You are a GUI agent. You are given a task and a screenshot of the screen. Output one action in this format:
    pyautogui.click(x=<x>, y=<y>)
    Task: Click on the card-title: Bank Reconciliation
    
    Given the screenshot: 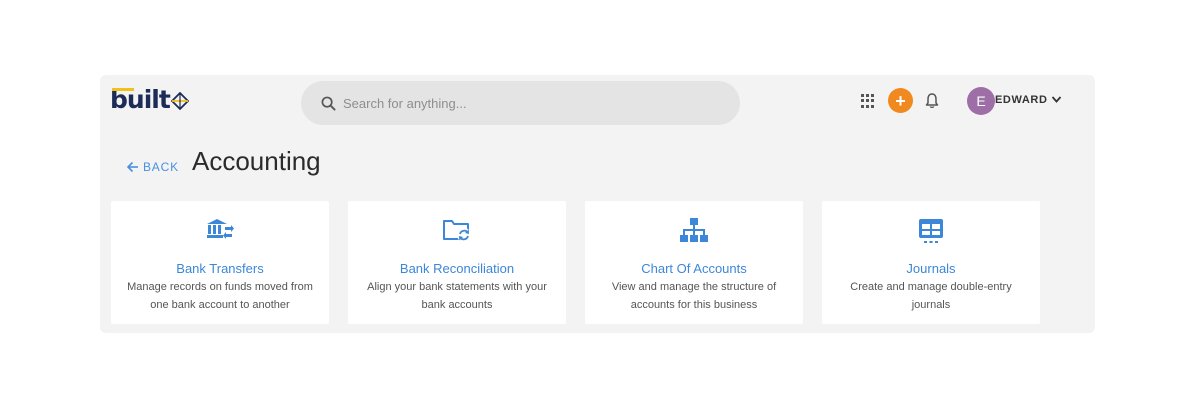 What is the action you would take?
    pyautogui.click(x=457, y=268)
    